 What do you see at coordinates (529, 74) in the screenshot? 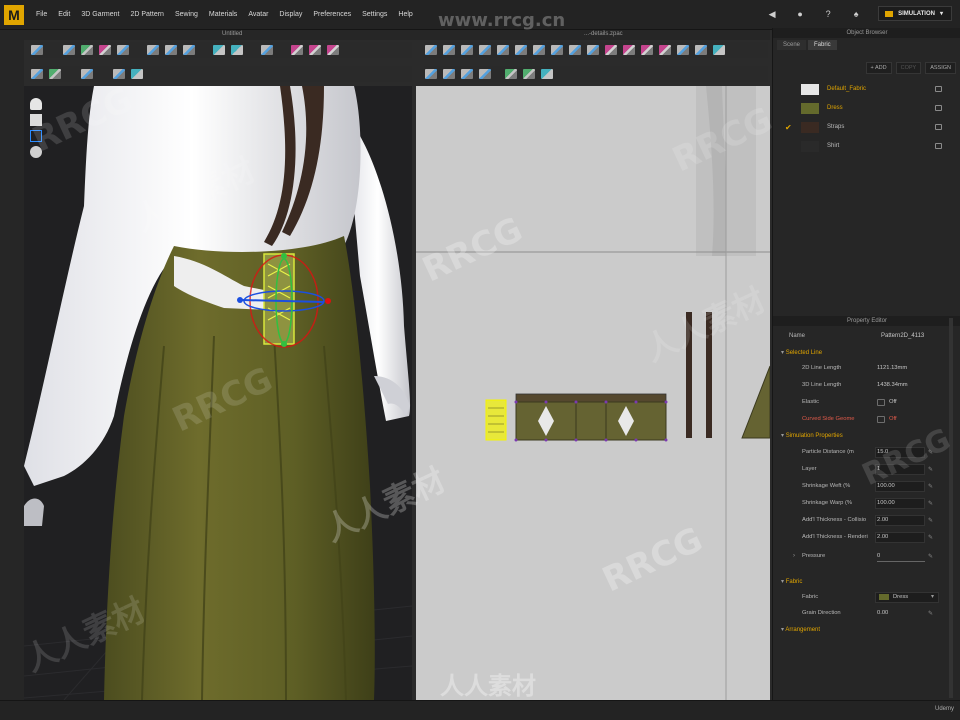
I see `graphic-2d-button` at bounding box center [529, 74].